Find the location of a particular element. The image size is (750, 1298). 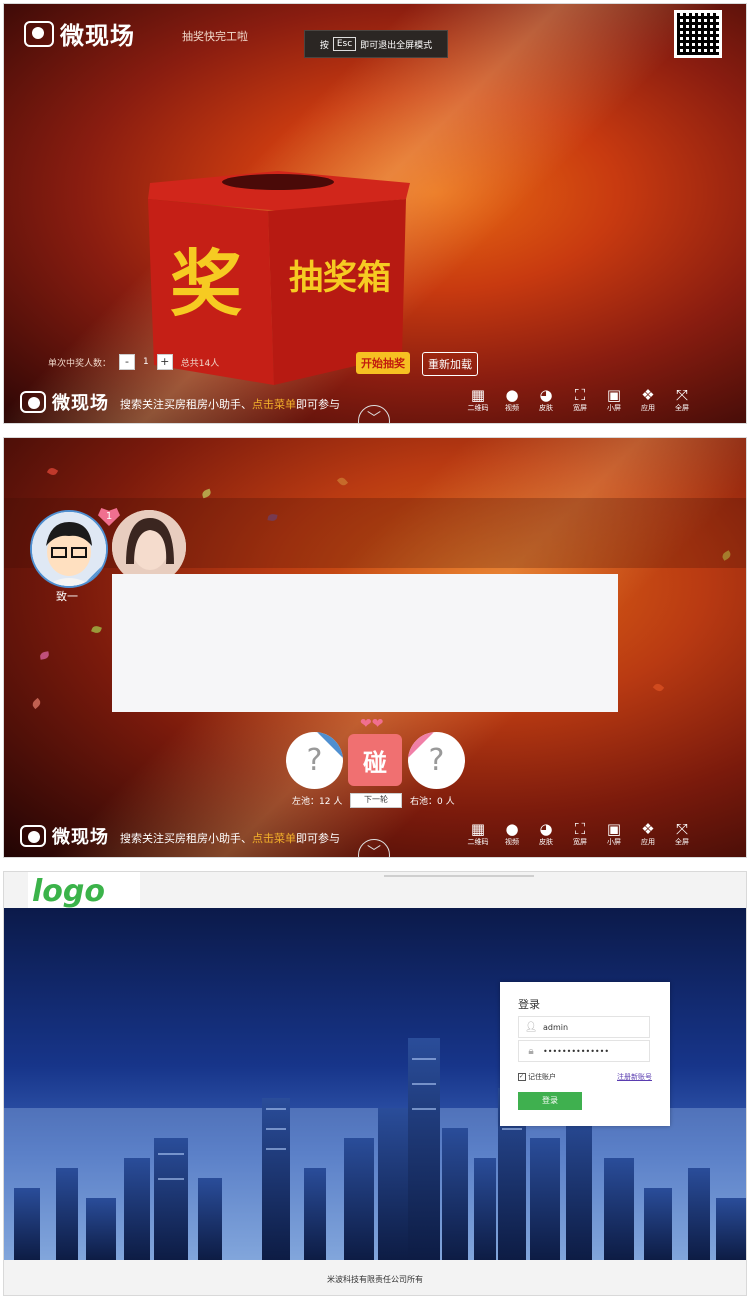

palette-icon: ◕ is located at coordinates (546, 395).